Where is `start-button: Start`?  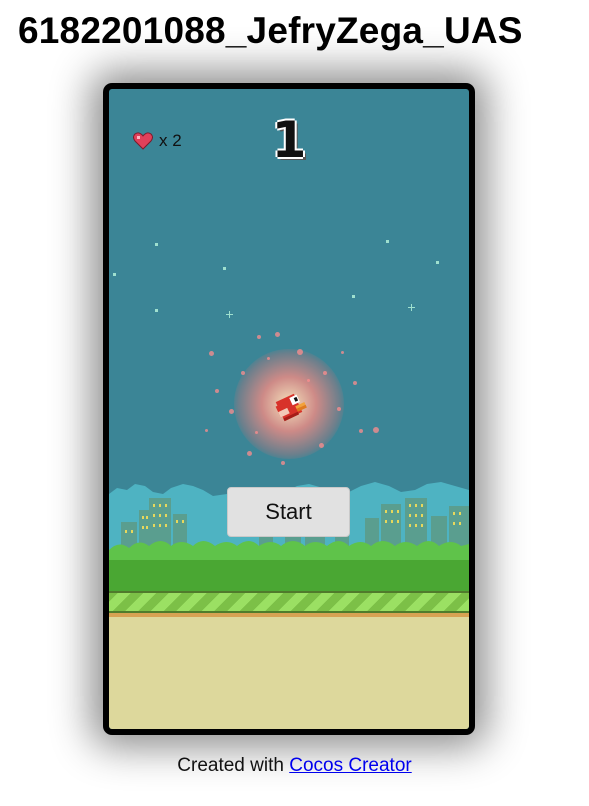
start-button: Start is located at coordinates (288, 512).